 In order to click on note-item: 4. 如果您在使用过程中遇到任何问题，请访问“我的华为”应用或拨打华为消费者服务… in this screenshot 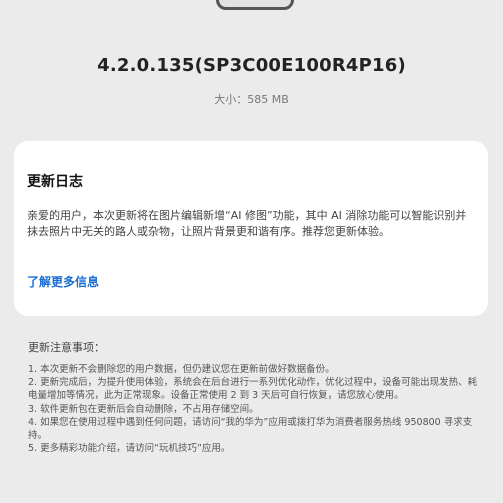, I will do `click(250, 429)`.